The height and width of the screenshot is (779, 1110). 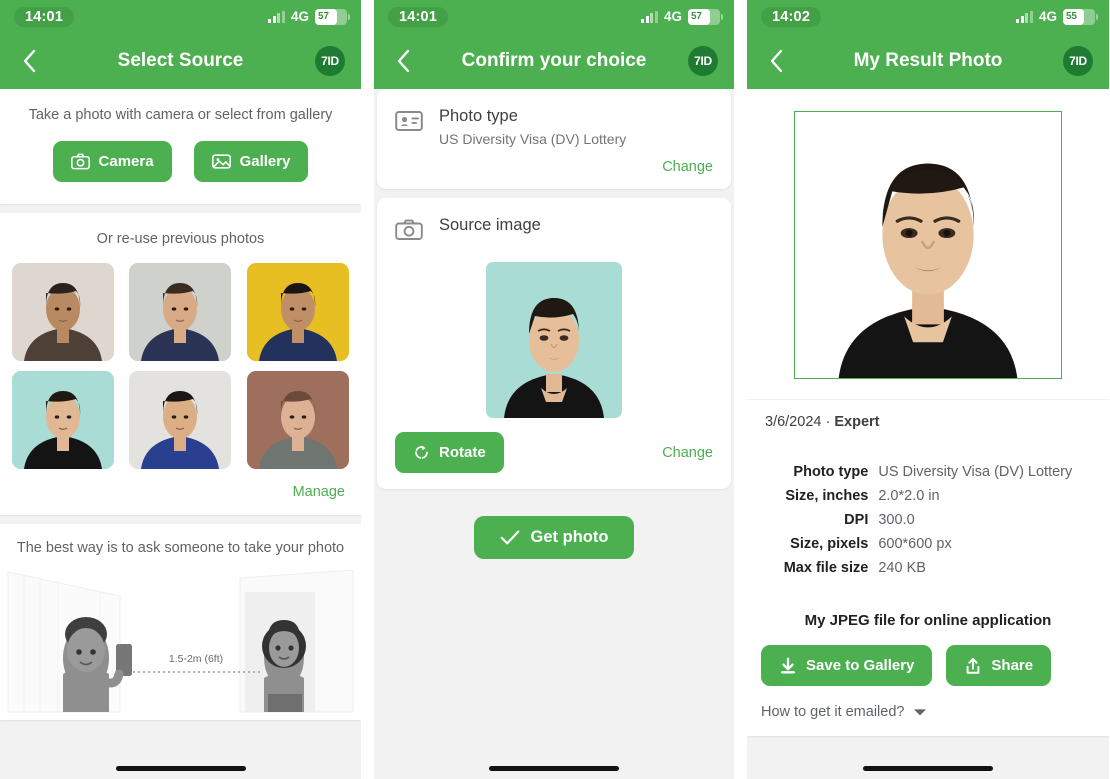 I want to click on status-bar-2: 14:01 4G 57, so click(x=554, y=16).